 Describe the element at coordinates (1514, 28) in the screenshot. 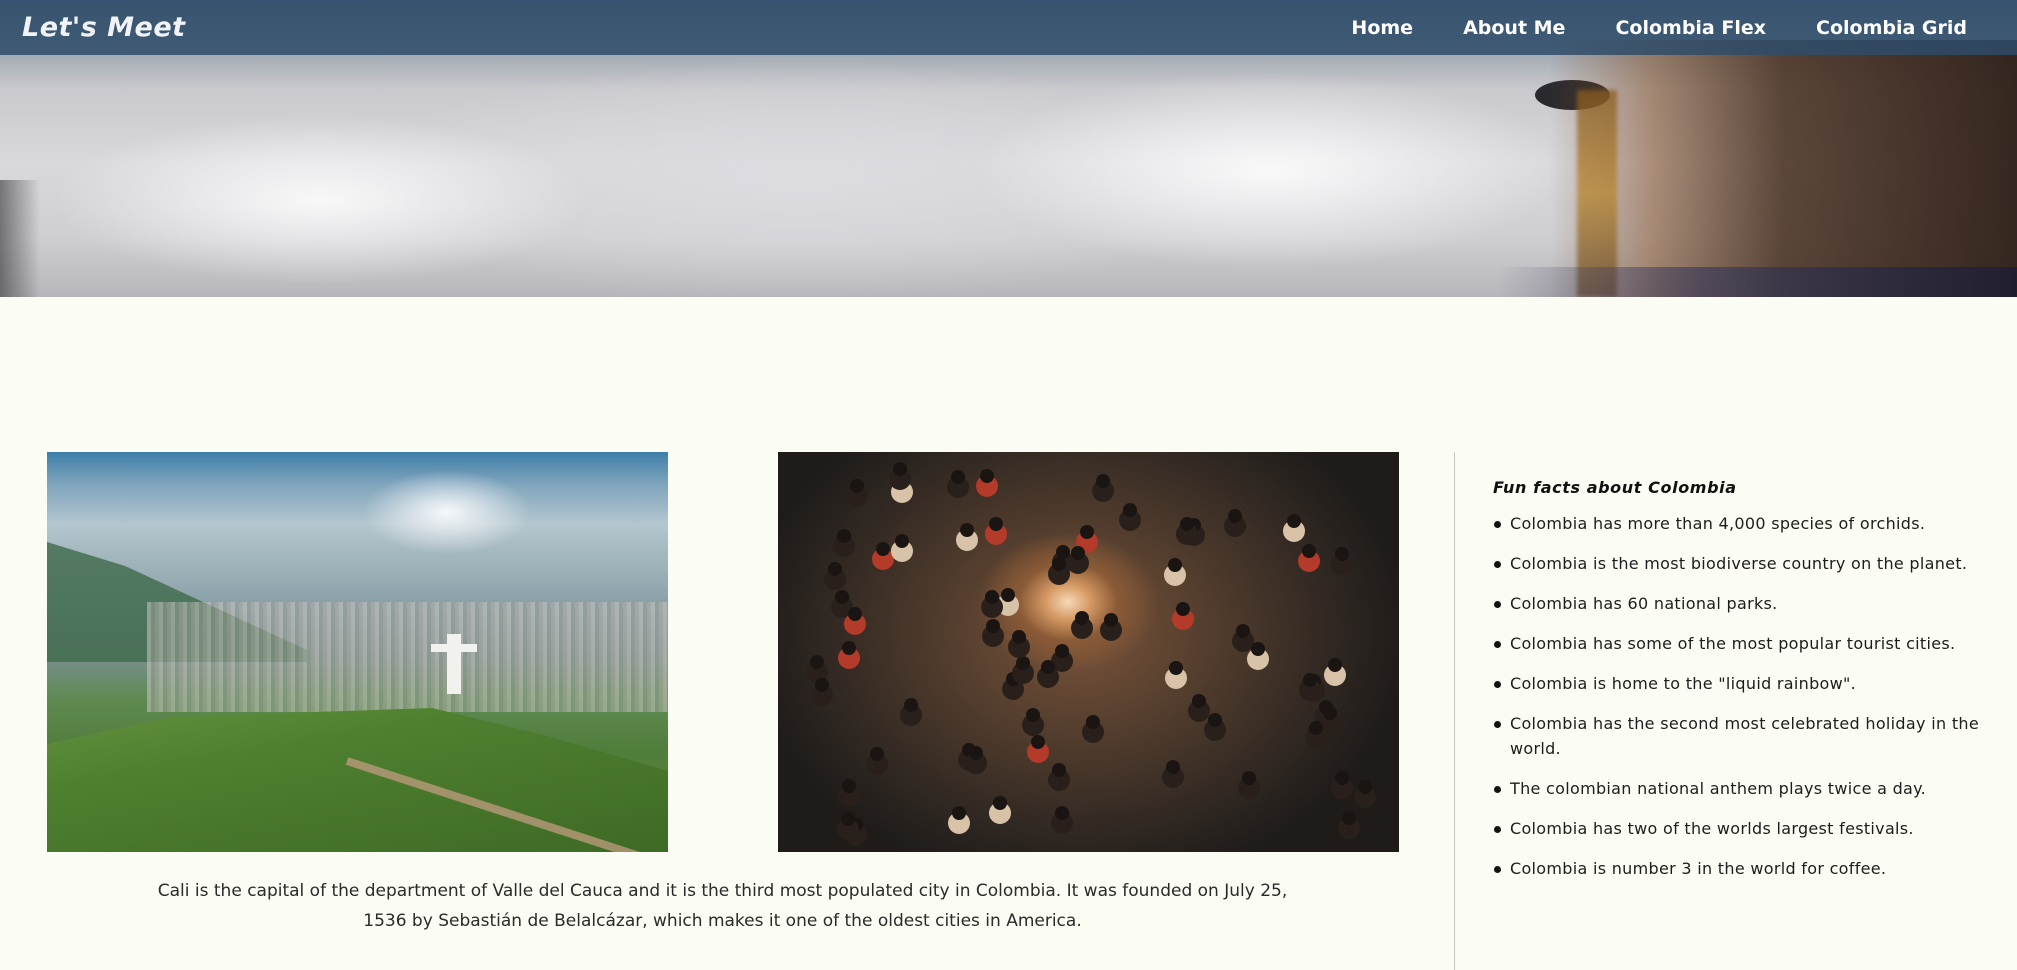

I see `nav-about-me: About Me` at that location.